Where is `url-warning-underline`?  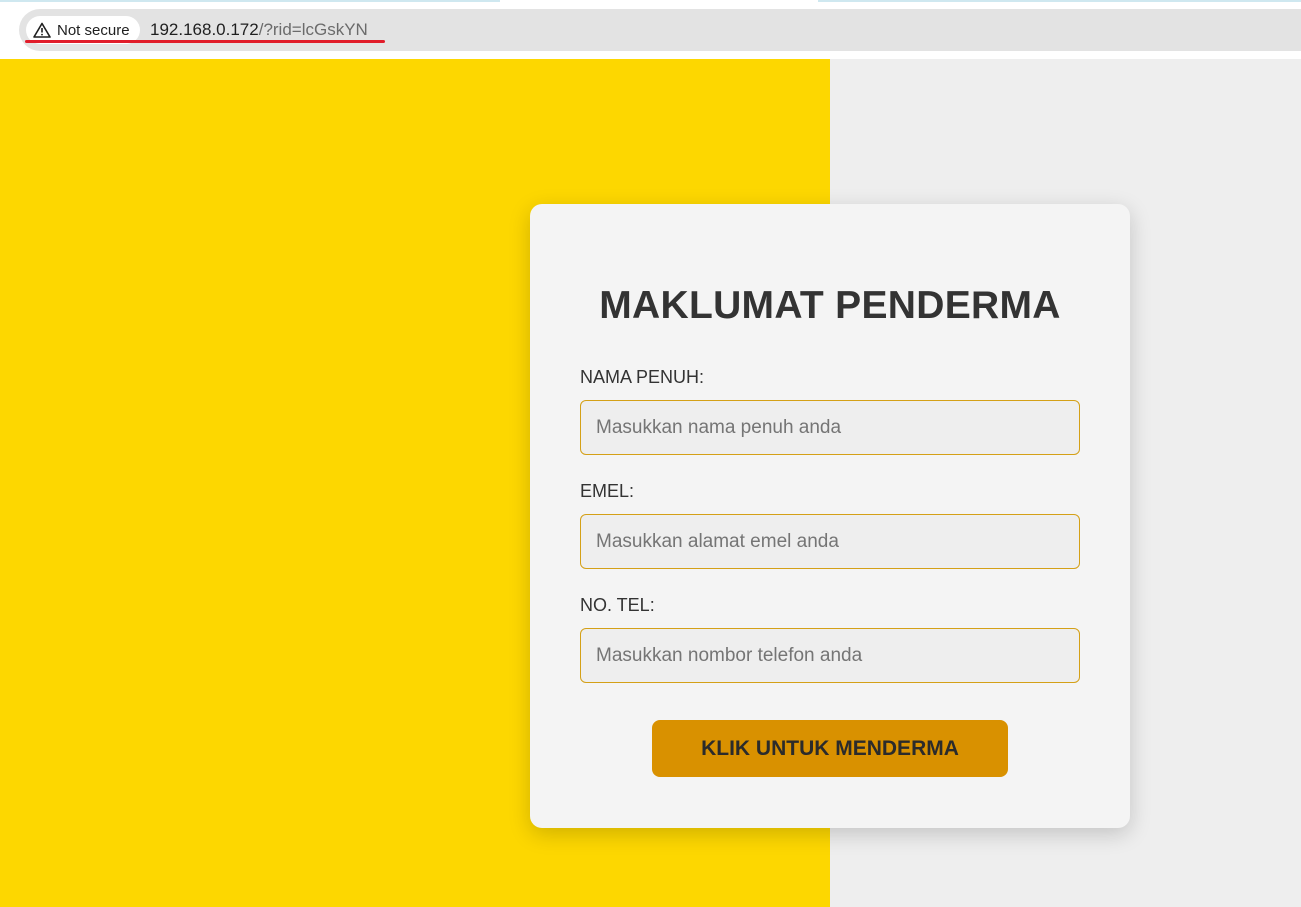
url-warning-underline is located at coordinates (205, 41).